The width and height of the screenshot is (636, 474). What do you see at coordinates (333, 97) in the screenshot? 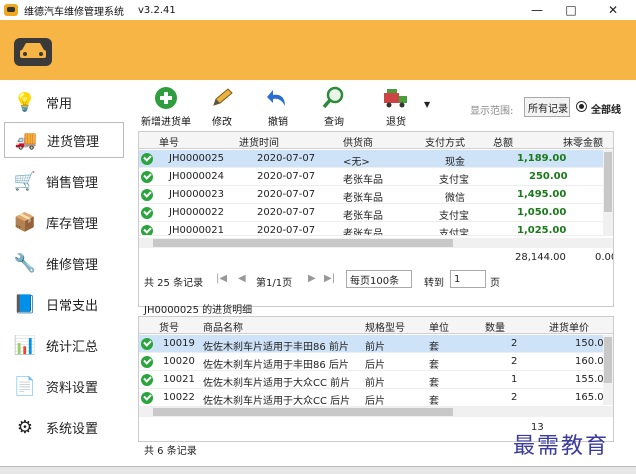
I see `search-icon` at bounding box center [333, 97].